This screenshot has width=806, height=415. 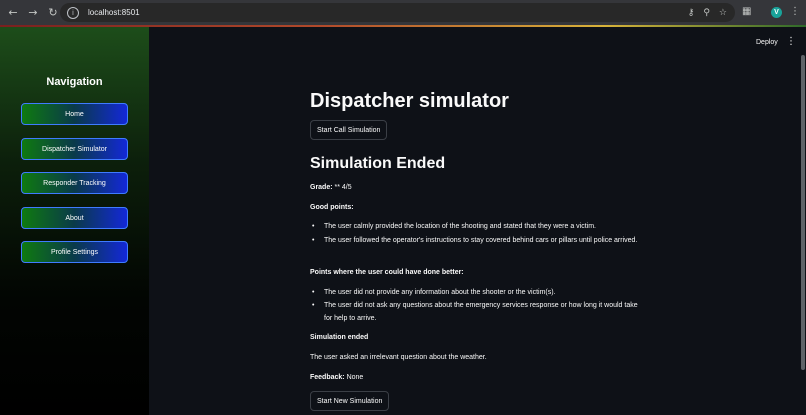 What do you see at coordinates (706, 13) in the screenshot?
I see `zoom-icon: ⚲` at bounding box center [706, 13].